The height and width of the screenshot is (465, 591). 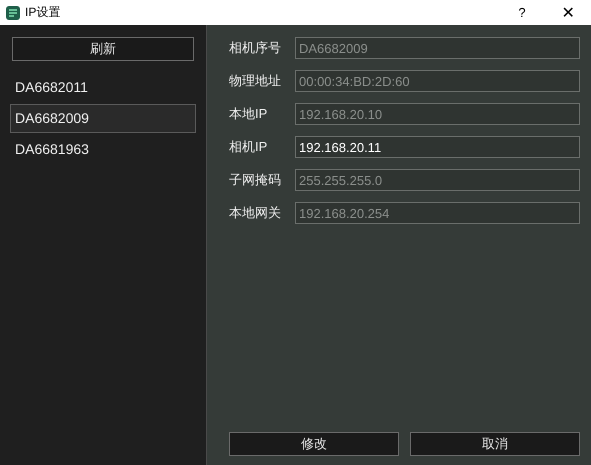 What do you see at coordinates (255, 48) in the screenshot?
I see `field-label: 相机序号` at bounding box center [255, 48].